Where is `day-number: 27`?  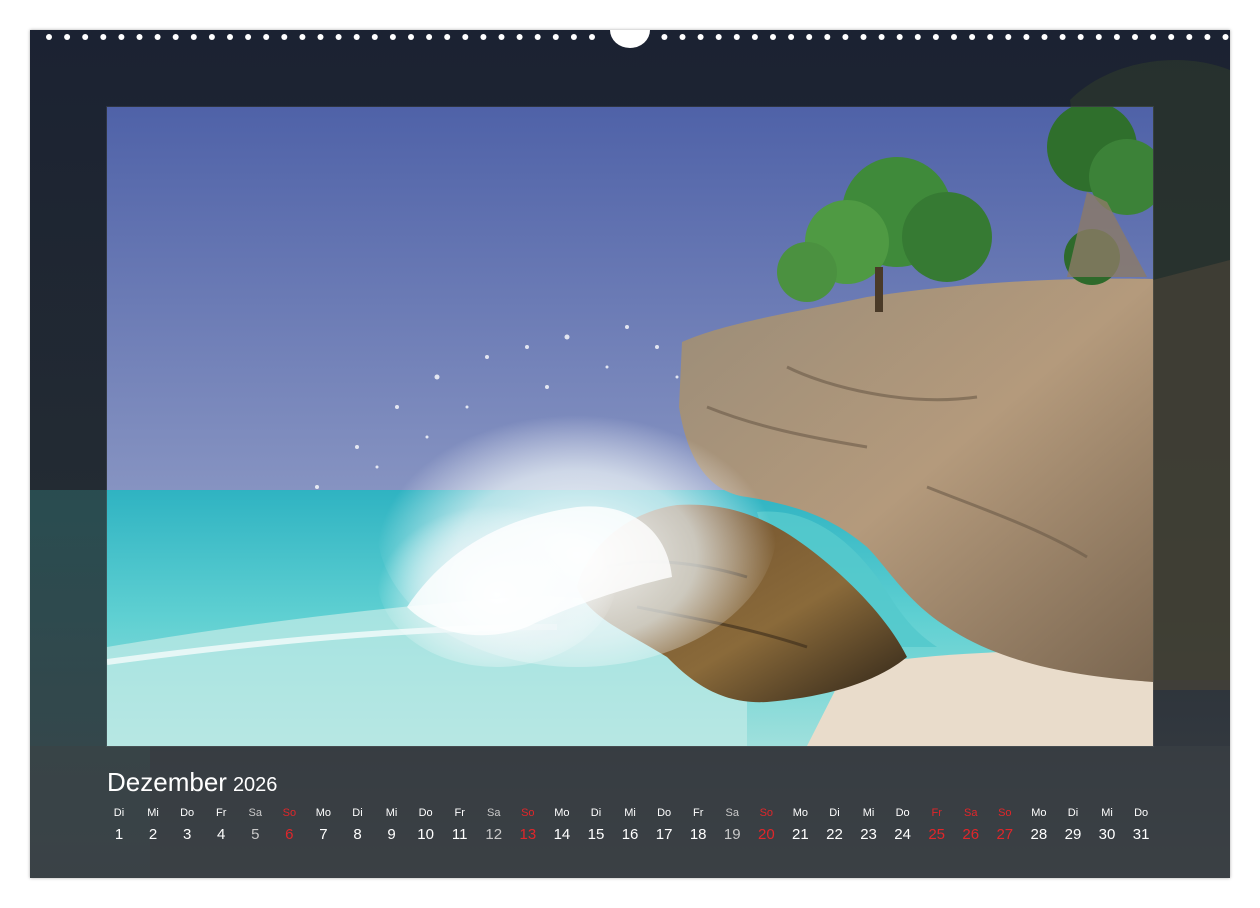 day-number: 27 is located at coordinates (1005, 834).